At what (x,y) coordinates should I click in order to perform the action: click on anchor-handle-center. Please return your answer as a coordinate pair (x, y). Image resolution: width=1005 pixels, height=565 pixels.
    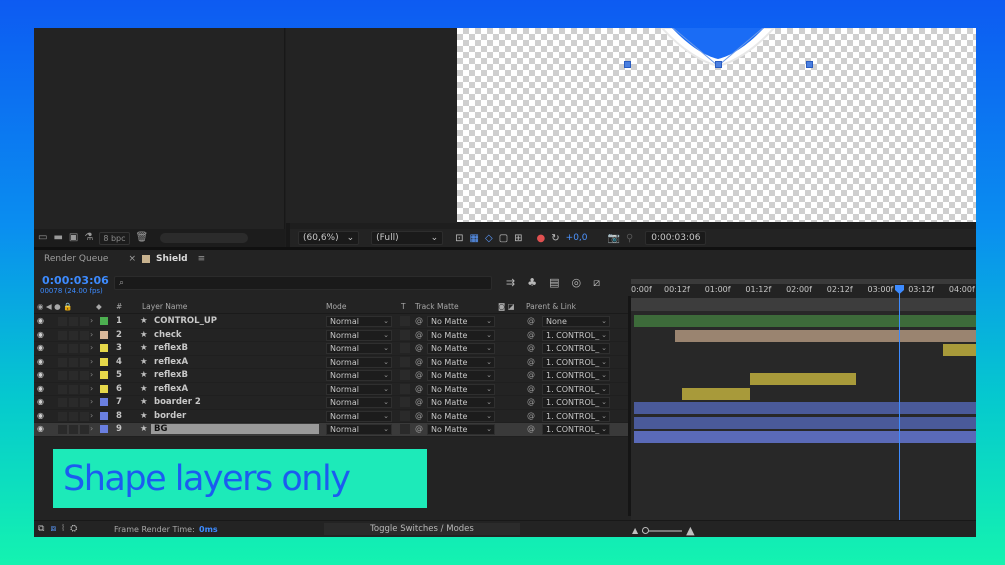
    Looking at the image, I should click on (718, 64).